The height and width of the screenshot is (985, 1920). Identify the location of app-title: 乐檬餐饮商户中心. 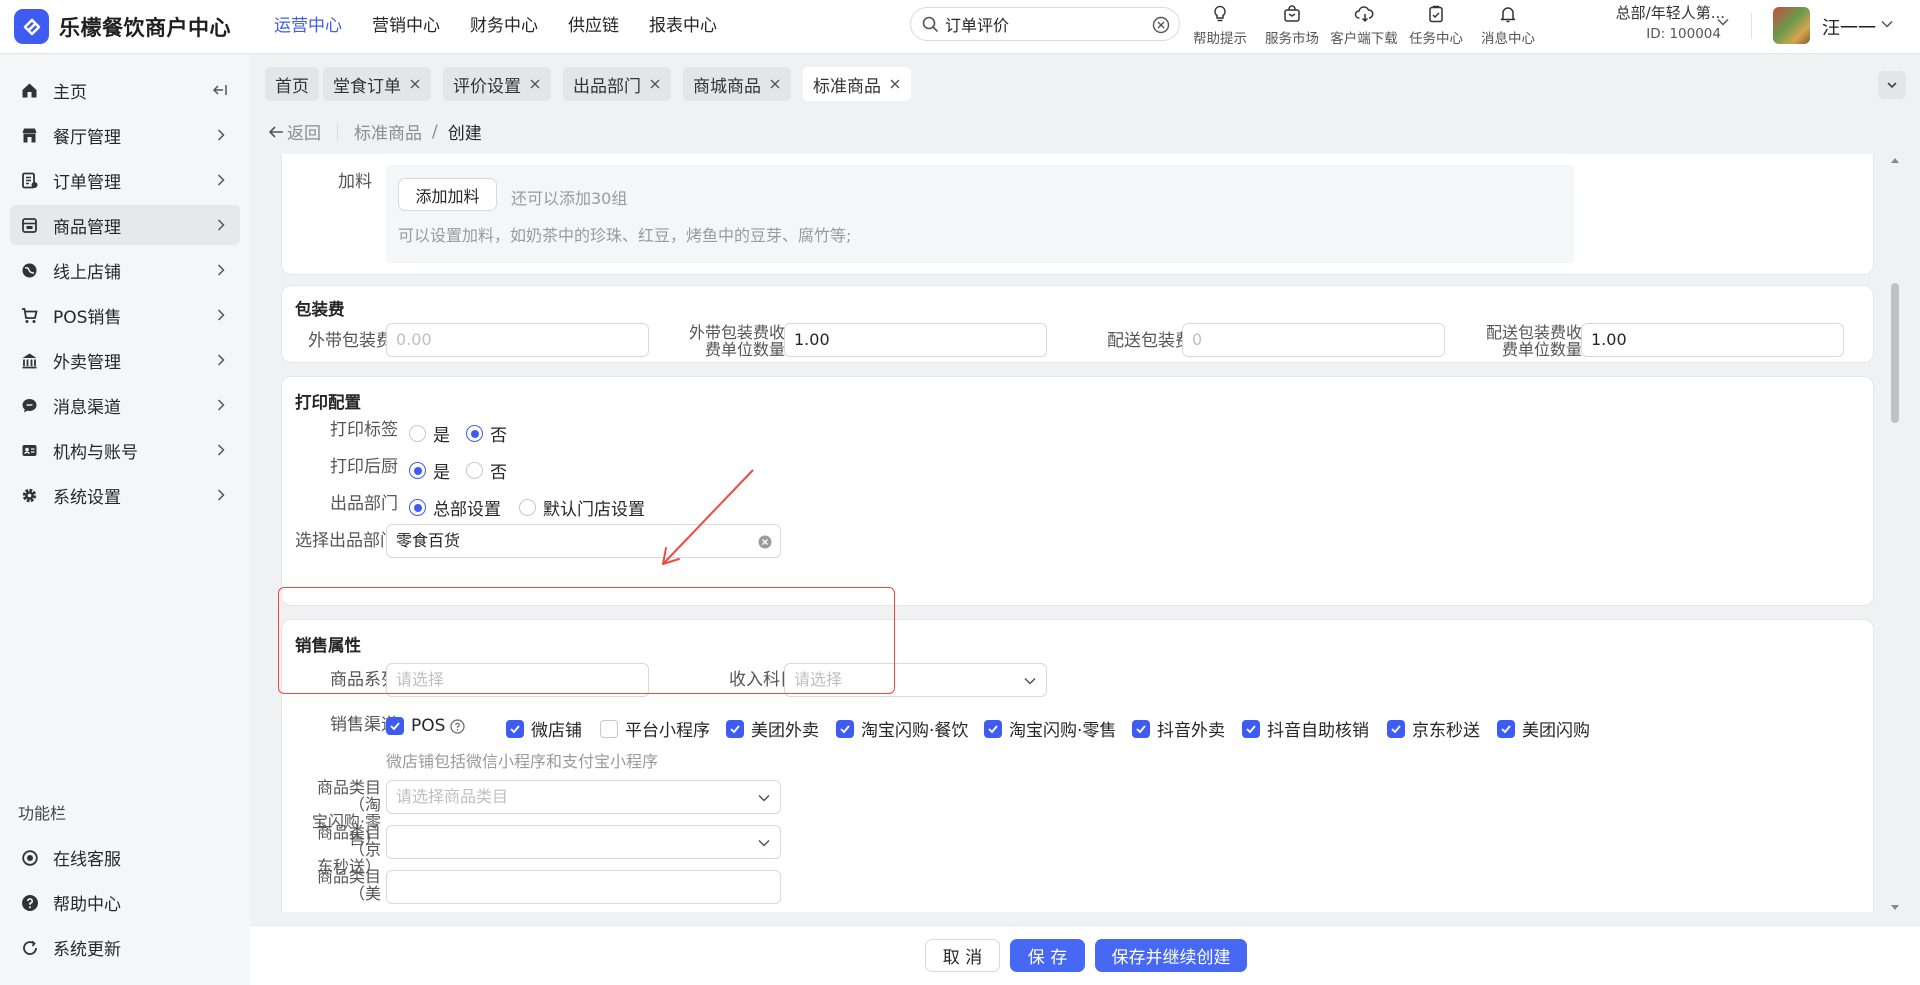
(145, 27).